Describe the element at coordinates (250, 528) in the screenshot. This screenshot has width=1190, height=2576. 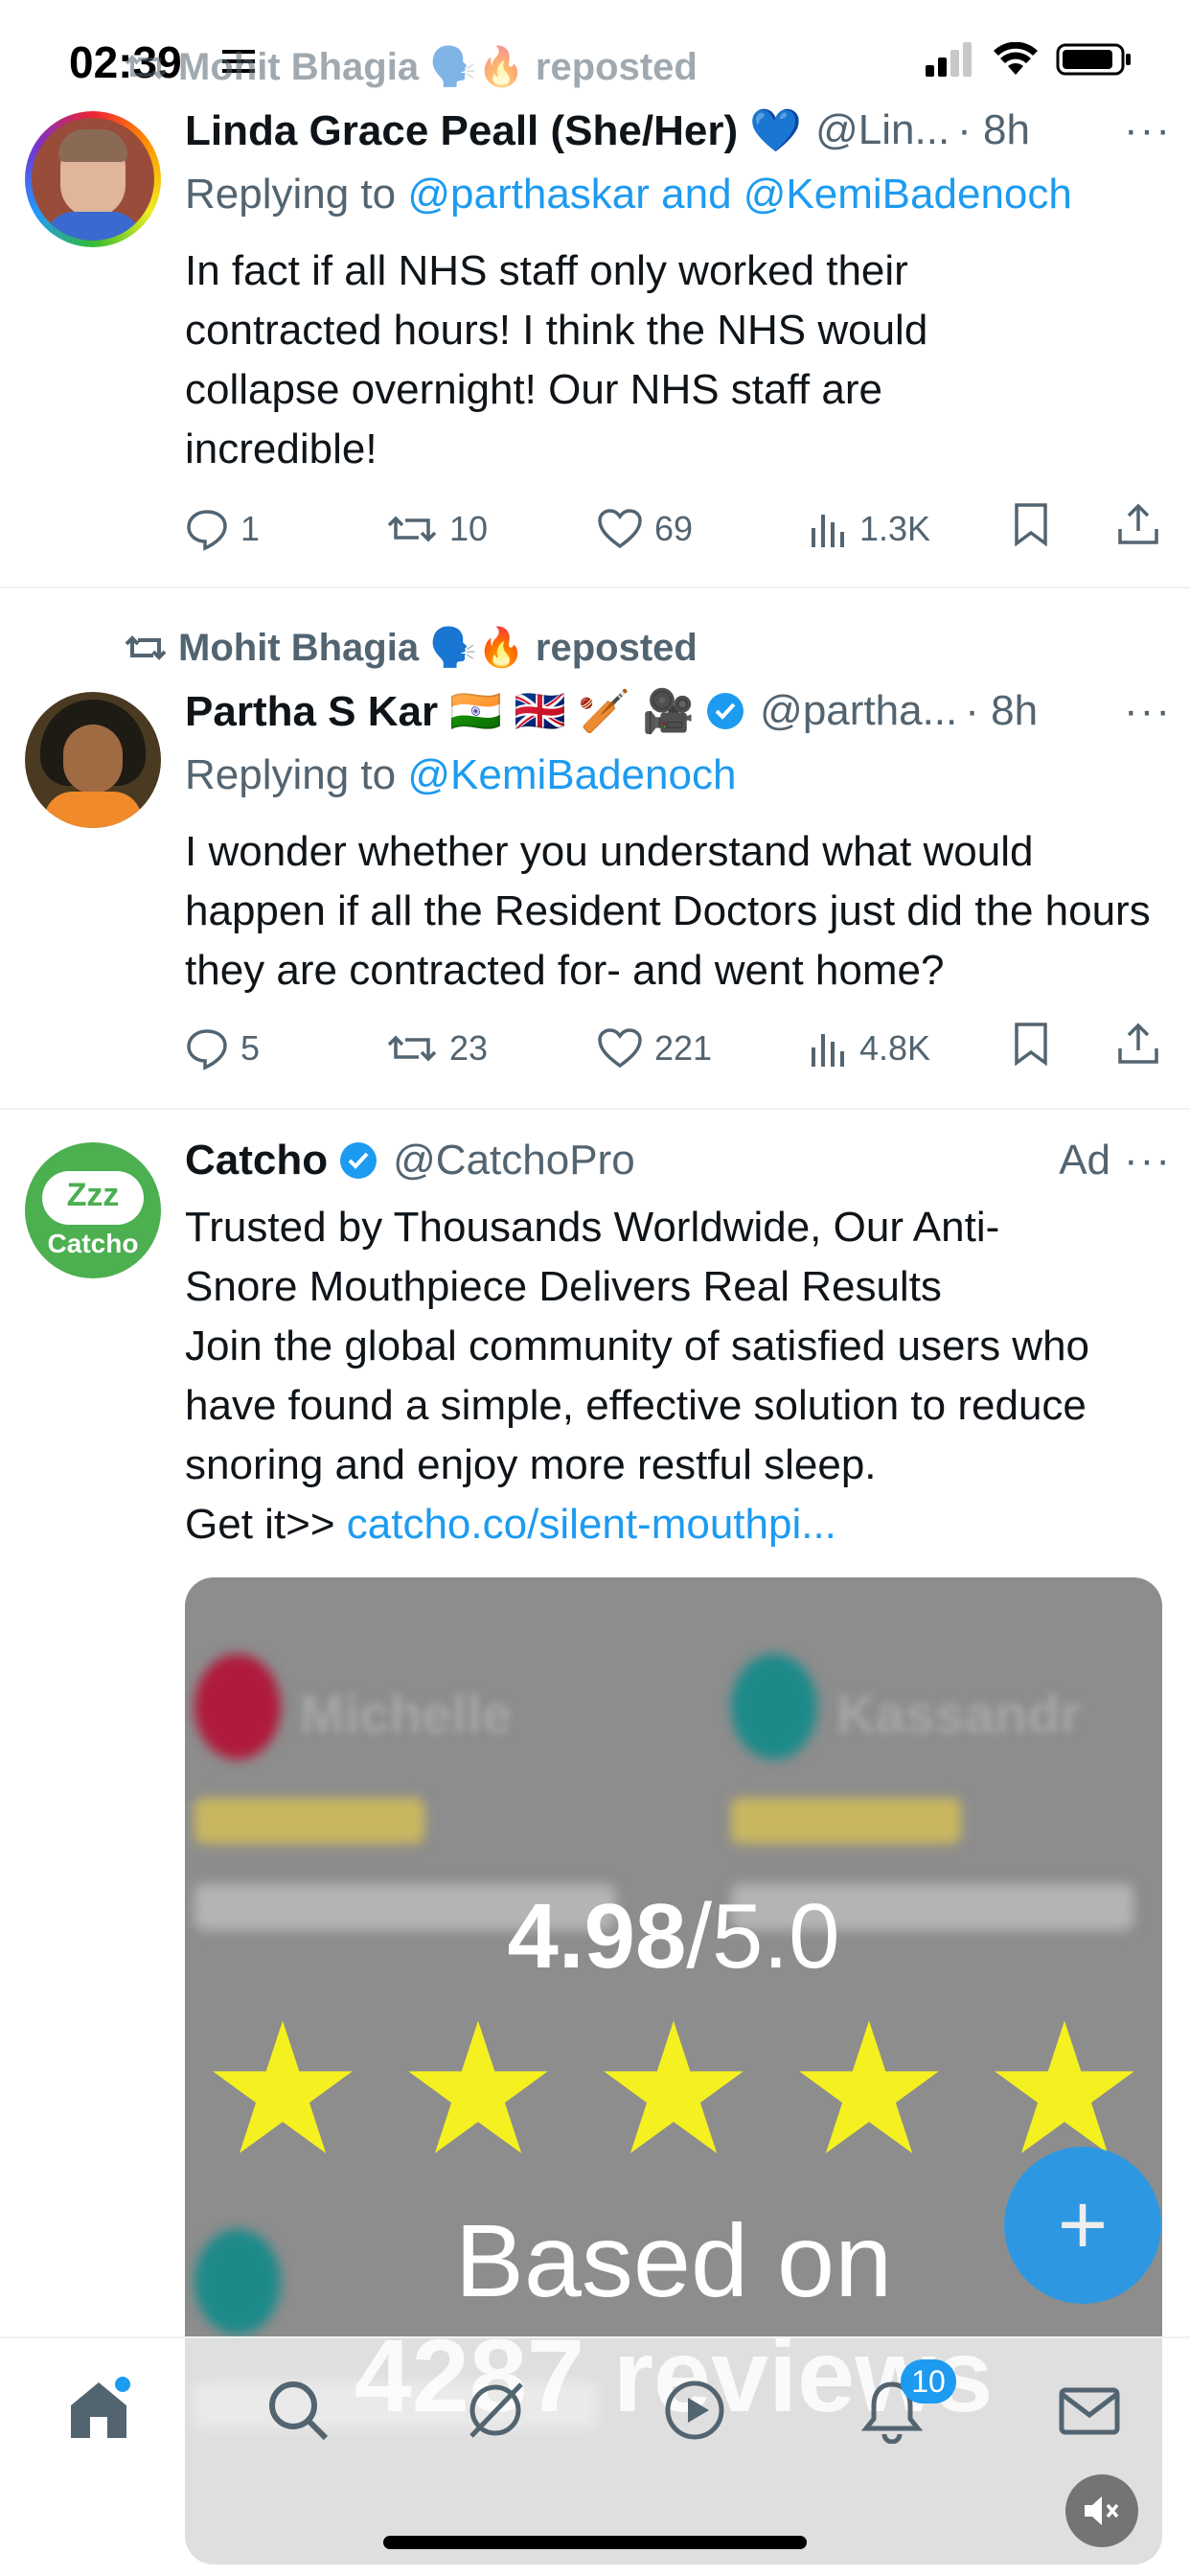
I see `reply-count: 1` at that location.